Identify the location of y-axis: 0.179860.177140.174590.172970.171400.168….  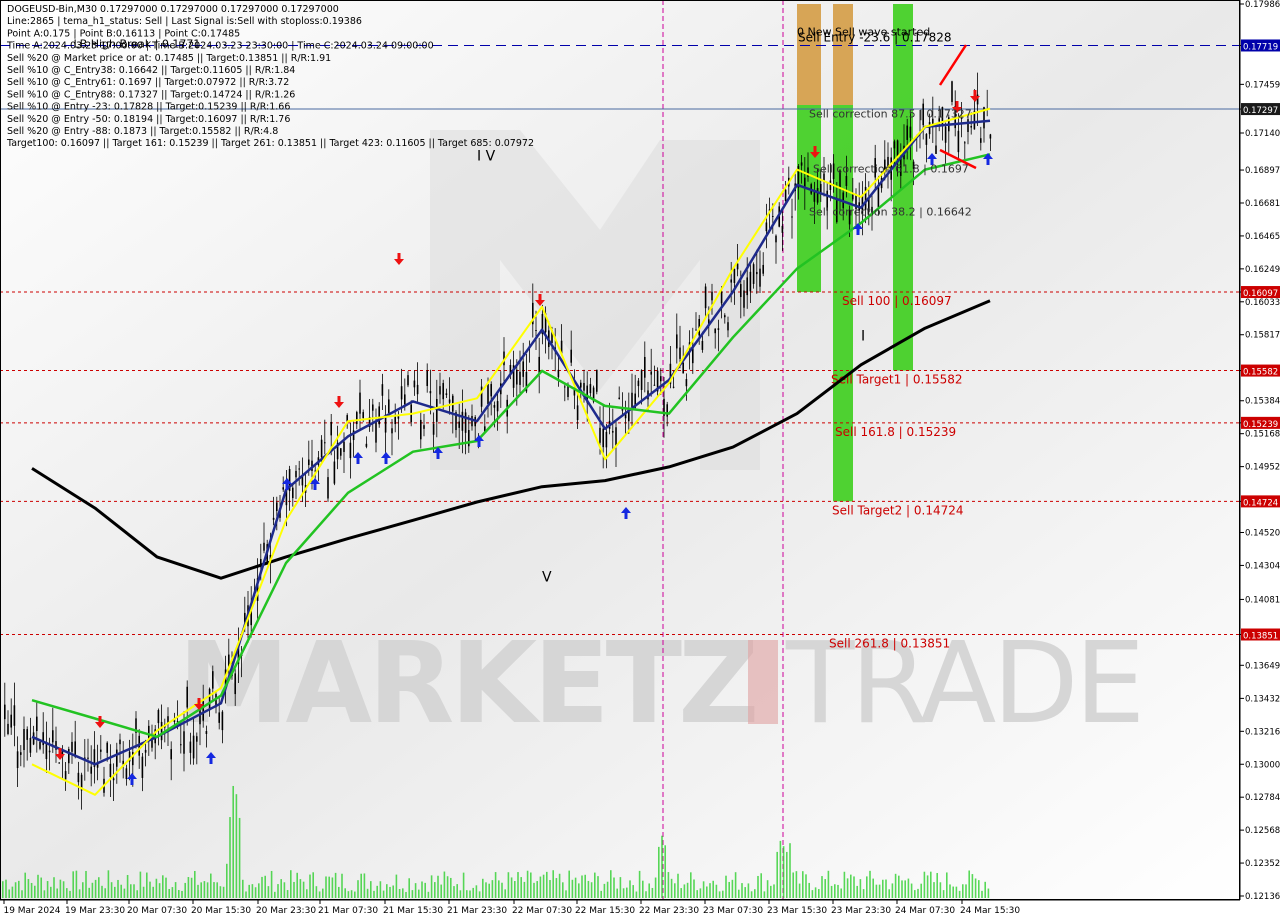
(1259, 451).